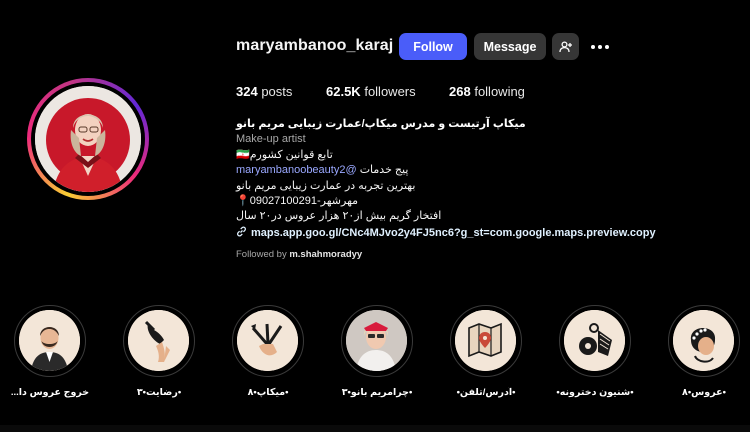  I want to click on link-icon, so click(241, 231).